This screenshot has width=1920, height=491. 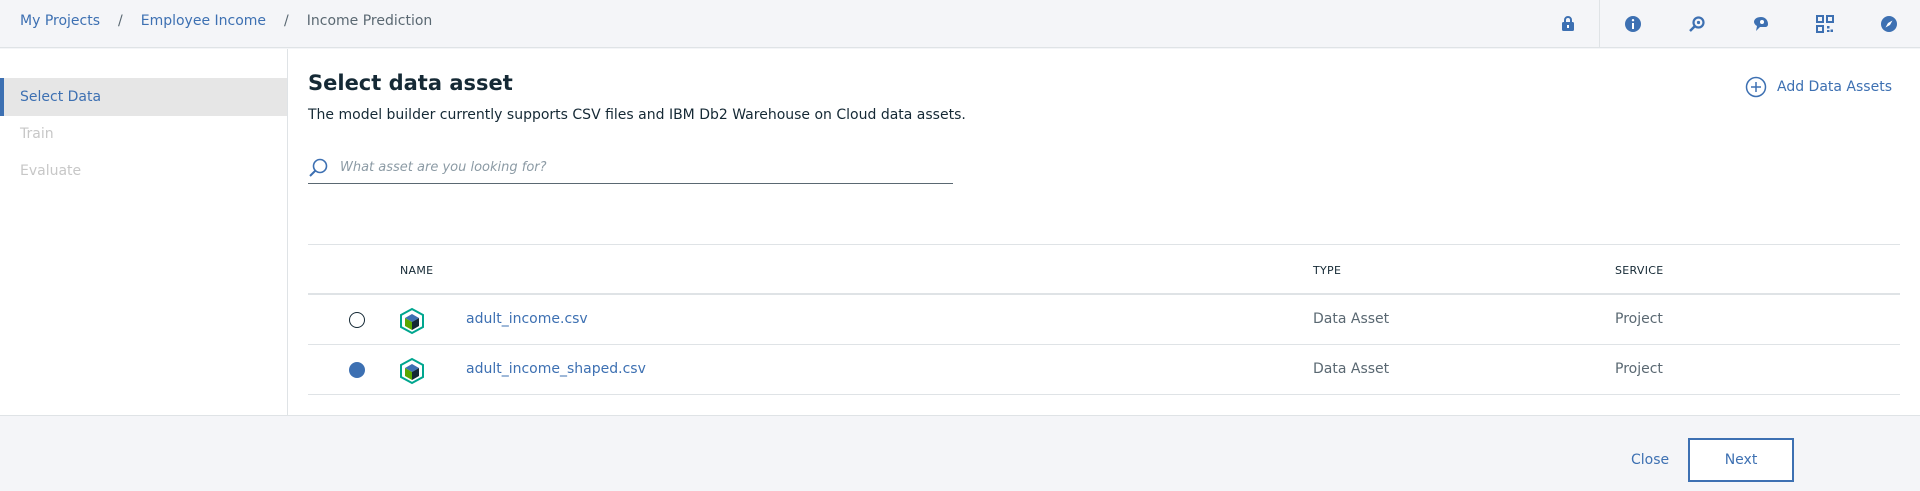 I want to click on asset-search, so click(x=630, y=168).